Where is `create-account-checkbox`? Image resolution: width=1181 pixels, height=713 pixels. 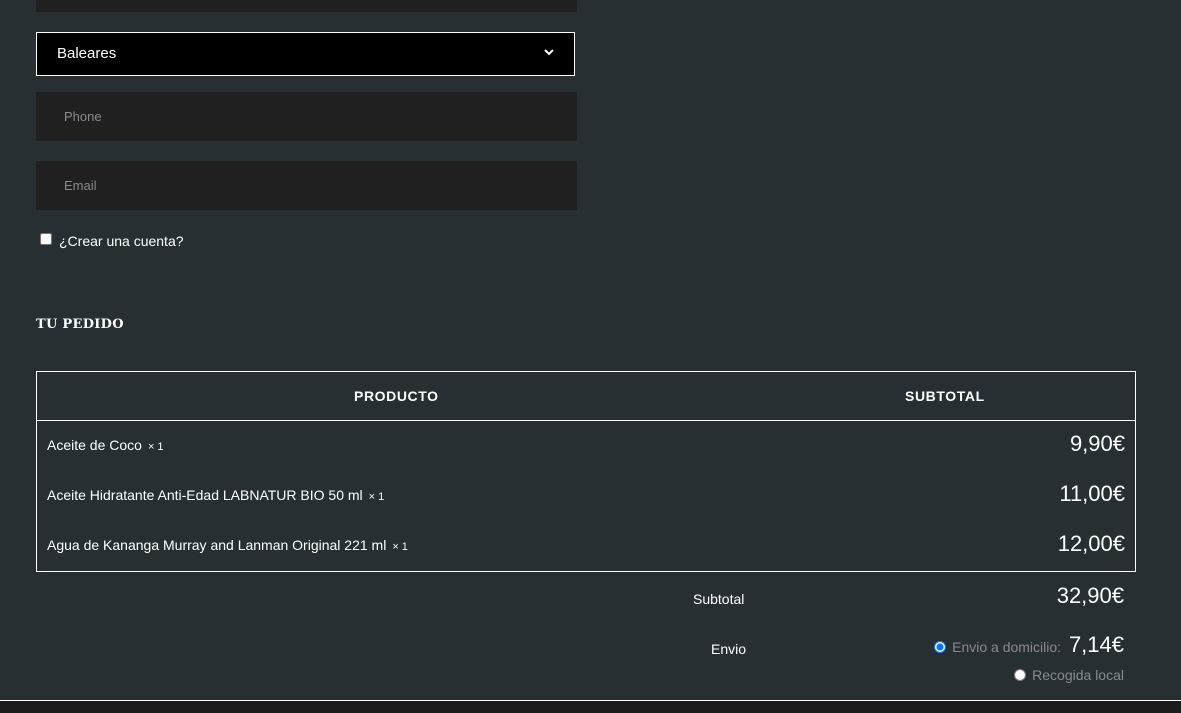
create-account-checkbox is located at coordinates (46, 239).